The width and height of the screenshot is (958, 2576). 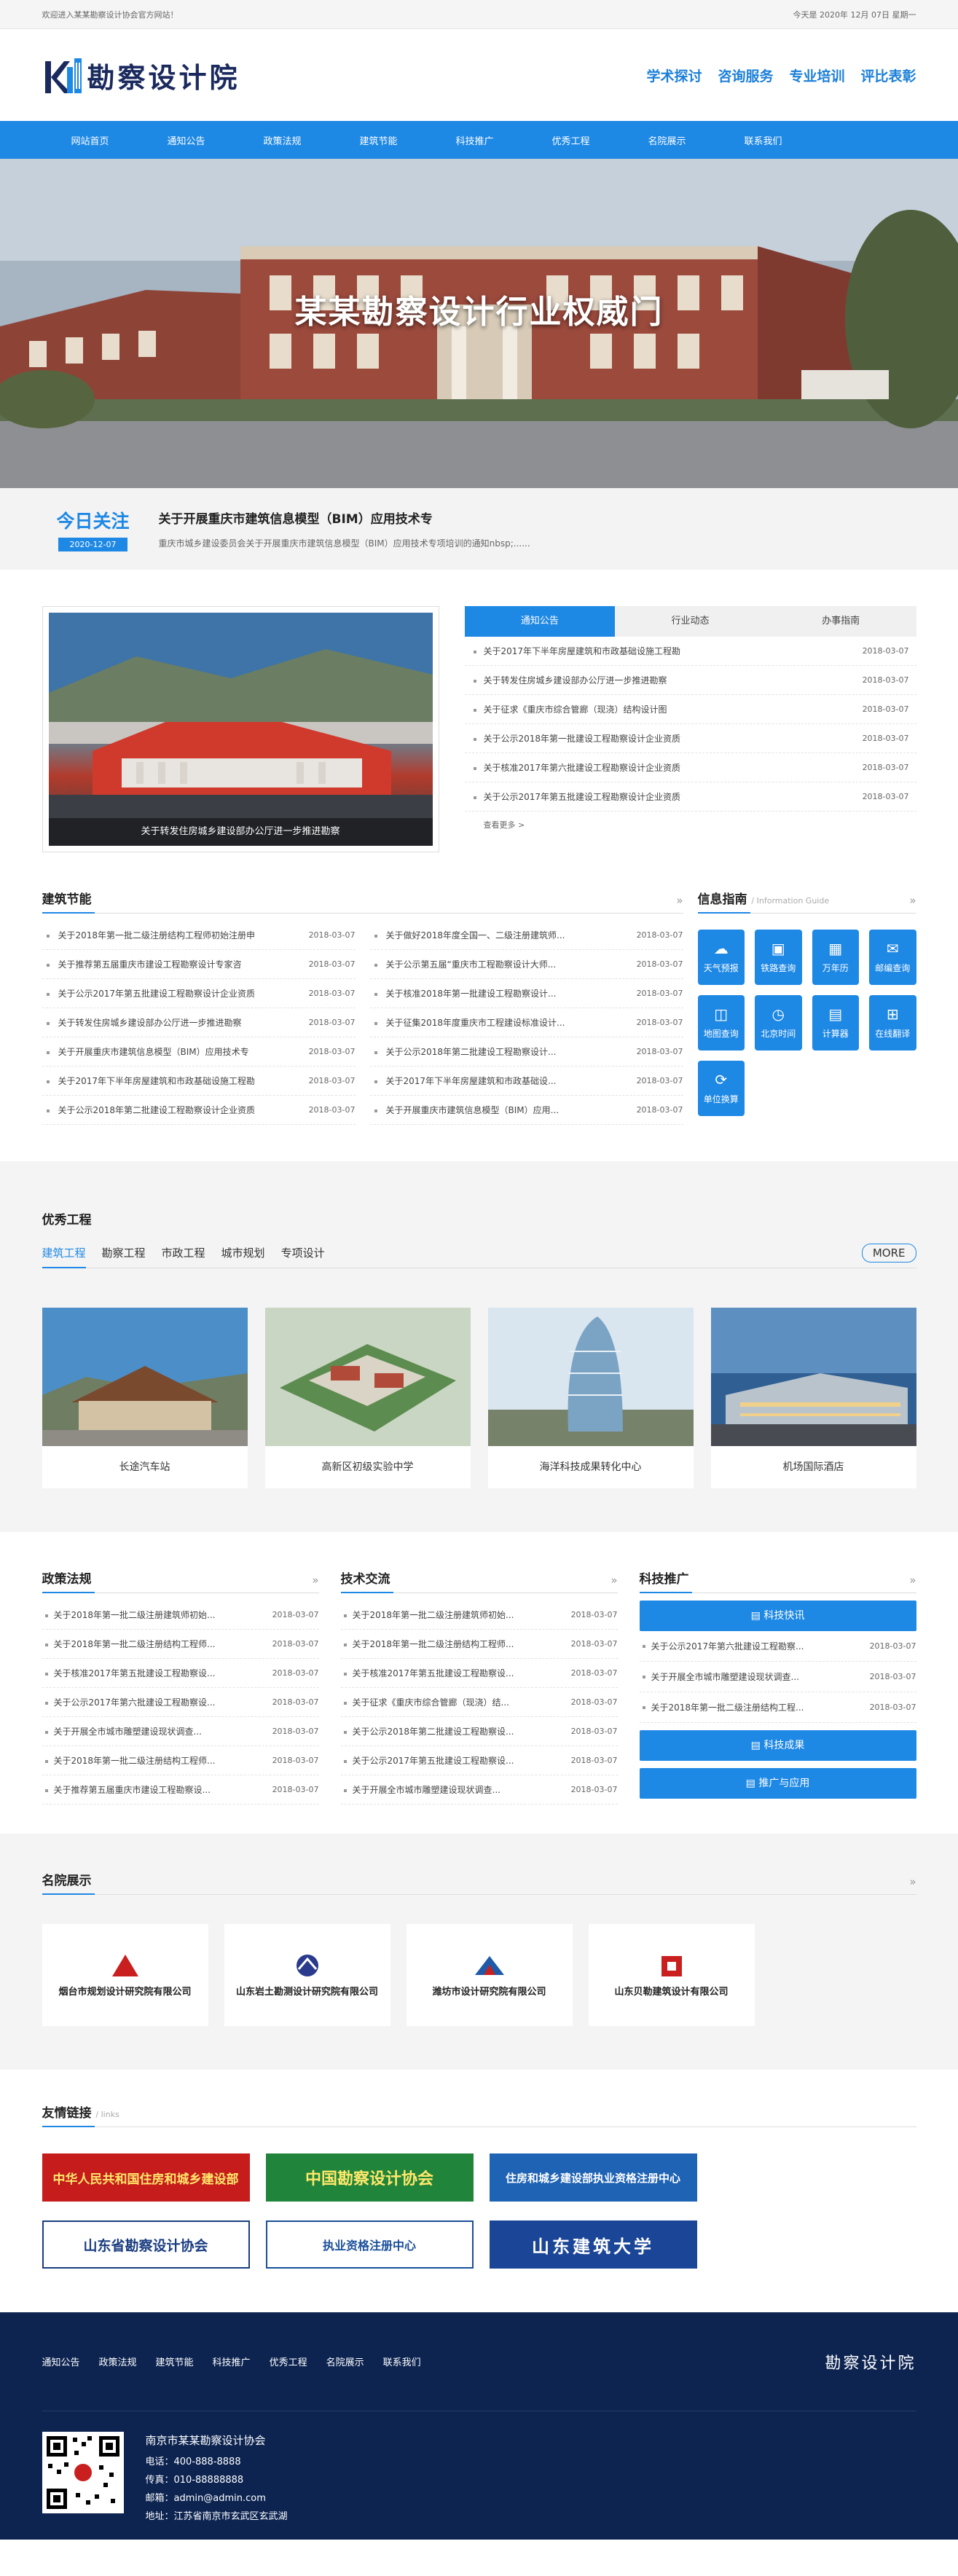 I want to click on header-link: 学术探讨, so click(x=674, y=75).